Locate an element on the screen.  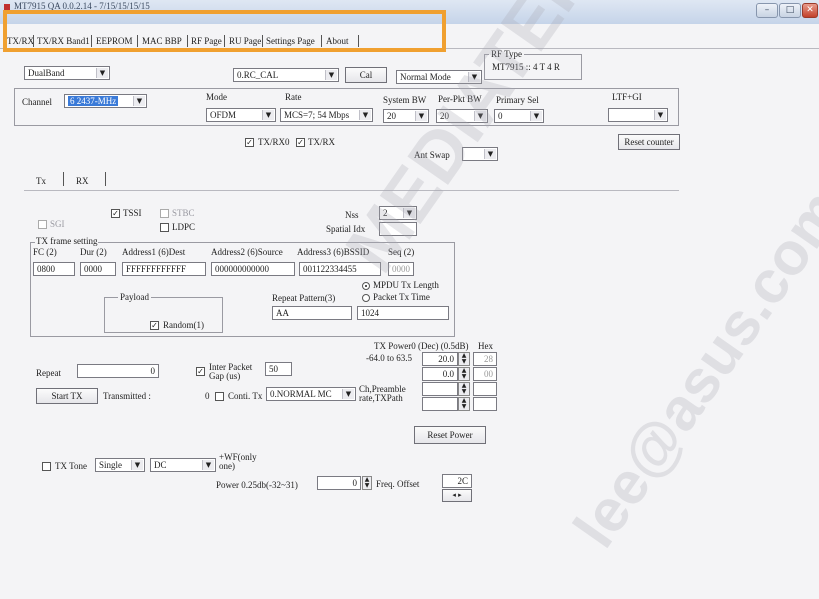
tab-txrx-band1: TX/RX Band1 is located at coordinates (63, 41).